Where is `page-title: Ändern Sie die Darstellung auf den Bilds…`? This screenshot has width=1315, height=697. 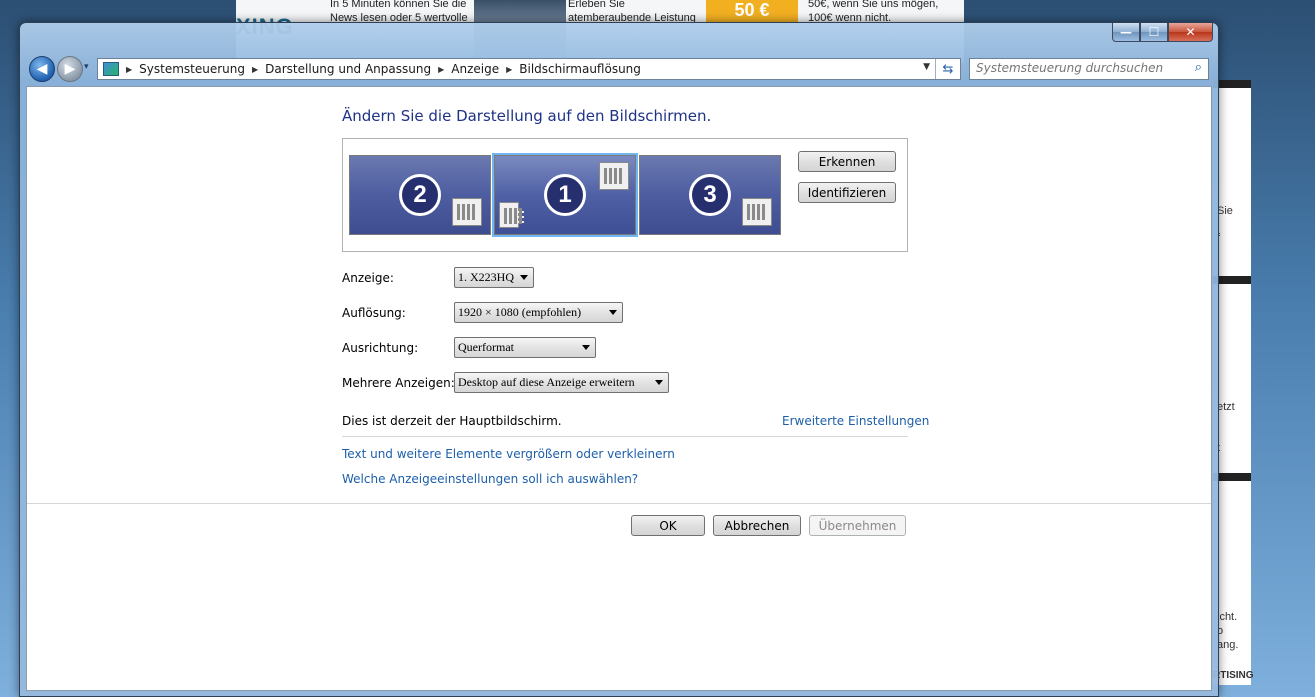
page-title: Ändern Sie die Darstellung auf den Bilds… is located at coordinates (527, 116).